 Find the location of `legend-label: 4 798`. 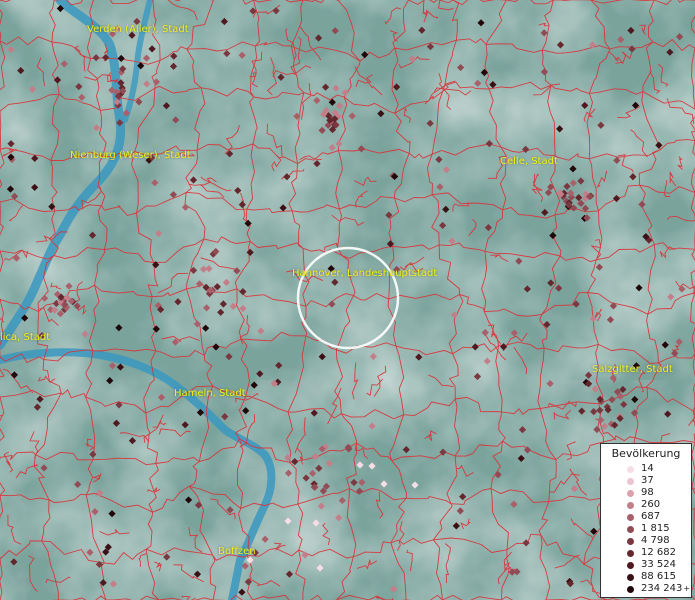

legend-label: 4 798 is located at coordinates (655, 540).